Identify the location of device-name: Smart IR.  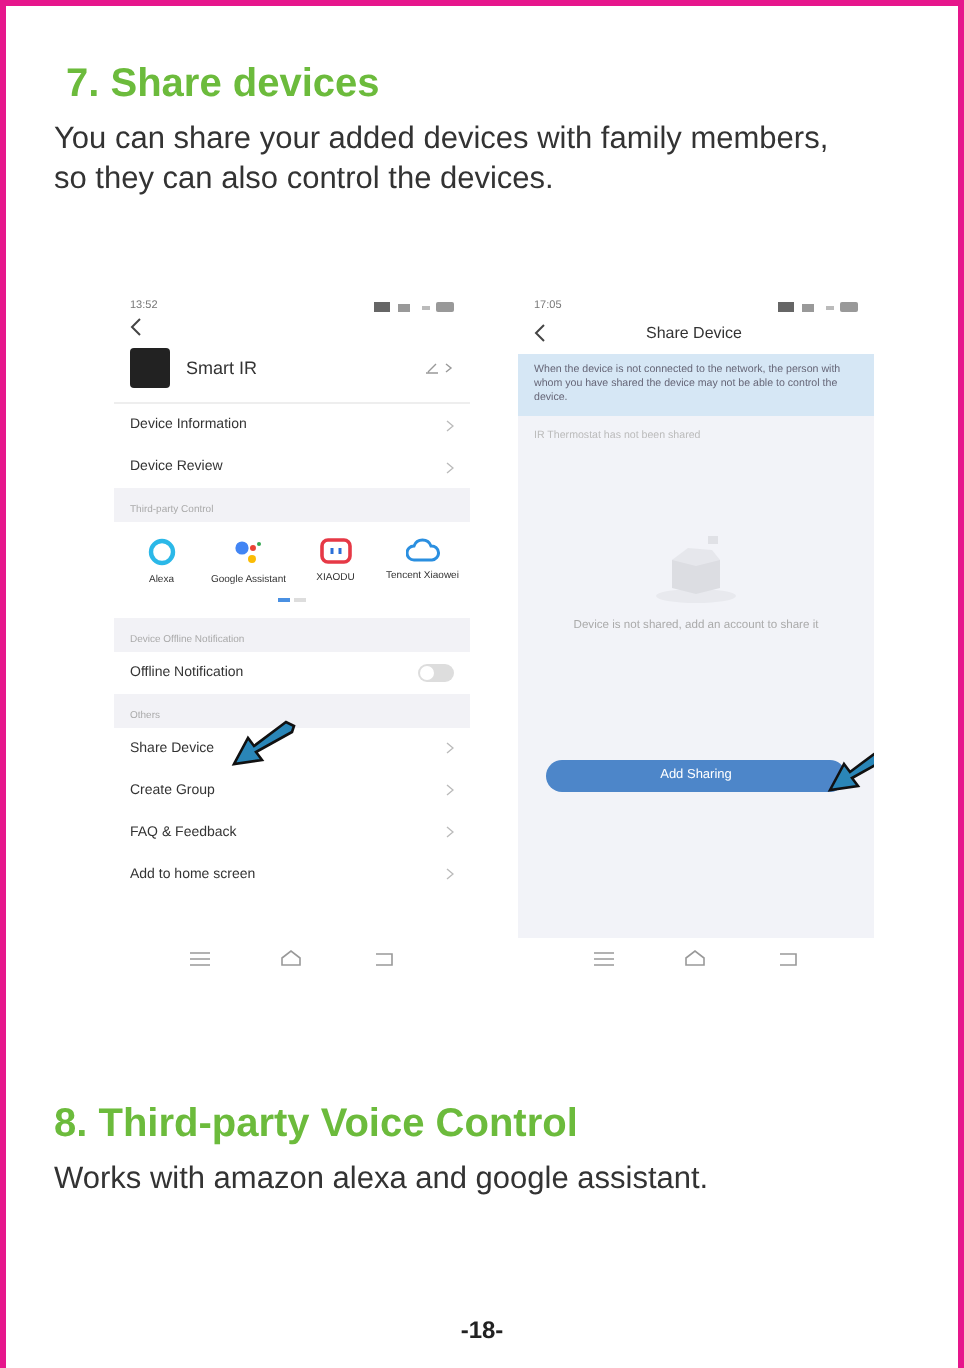
(223, 368).